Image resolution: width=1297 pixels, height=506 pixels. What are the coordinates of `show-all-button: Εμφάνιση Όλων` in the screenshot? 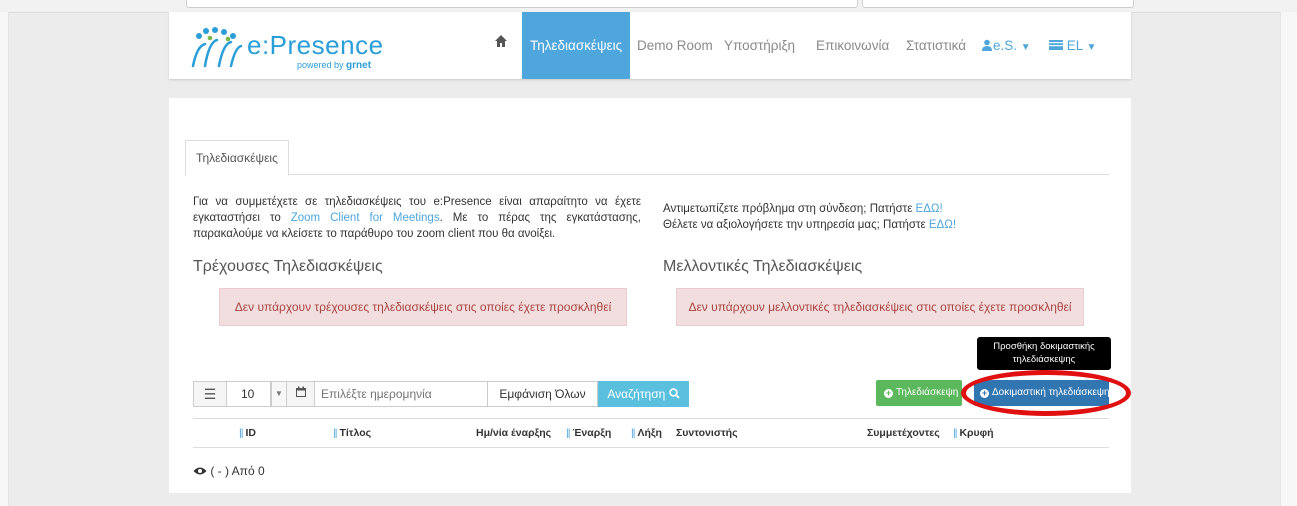 It's located at (543, 394).